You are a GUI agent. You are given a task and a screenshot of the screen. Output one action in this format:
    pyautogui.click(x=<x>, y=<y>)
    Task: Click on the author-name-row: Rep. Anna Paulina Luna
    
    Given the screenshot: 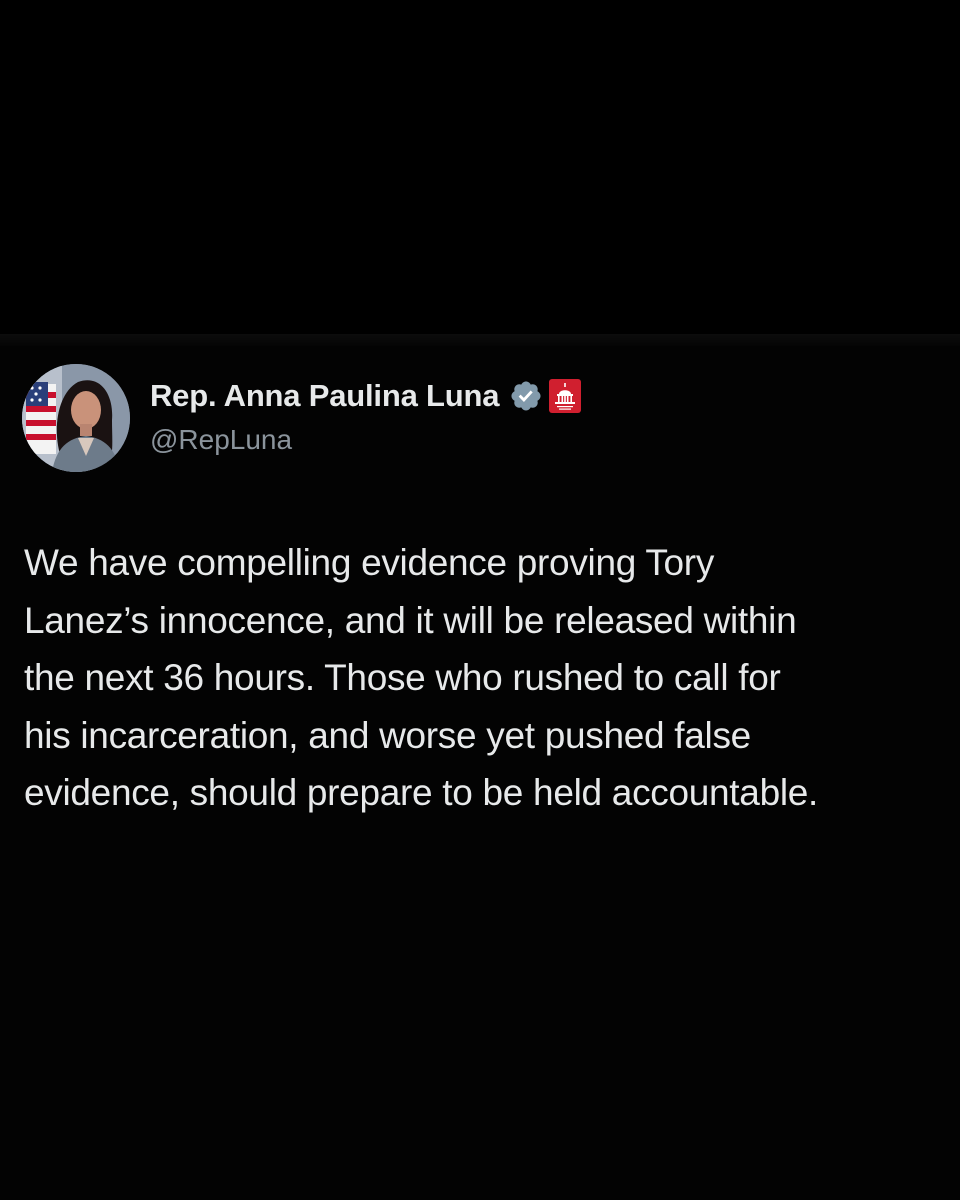 What is the action you would take?
    pyautogui.click(x=366, y=396)
    